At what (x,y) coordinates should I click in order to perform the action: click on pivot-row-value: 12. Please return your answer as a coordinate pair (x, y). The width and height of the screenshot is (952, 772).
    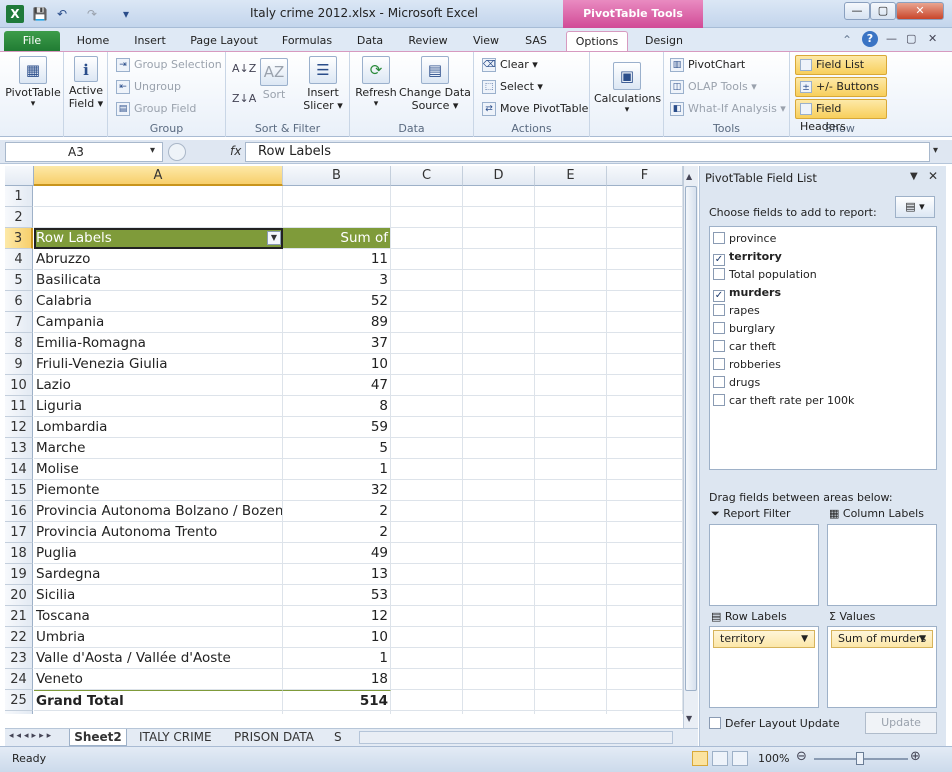
    Looking at the image, I should click on (337, 616).